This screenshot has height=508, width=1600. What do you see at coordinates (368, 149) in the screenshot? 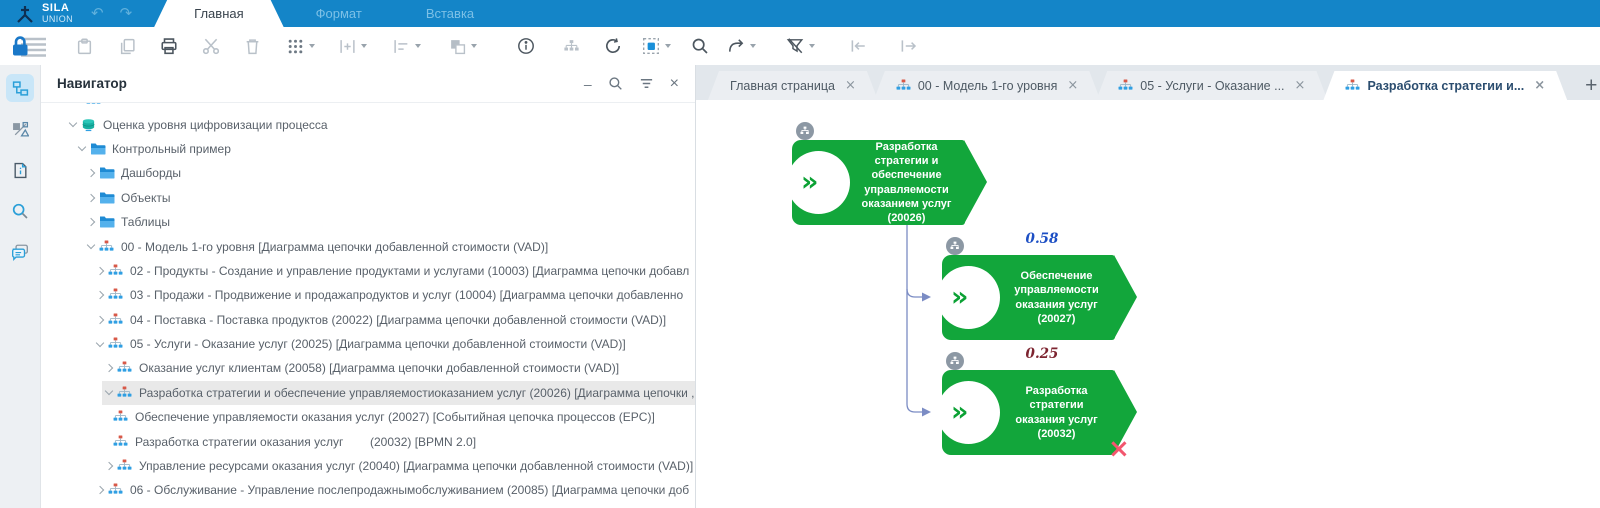
I see `tree-row: Контрольный пример` at bounding box center [368, 149].